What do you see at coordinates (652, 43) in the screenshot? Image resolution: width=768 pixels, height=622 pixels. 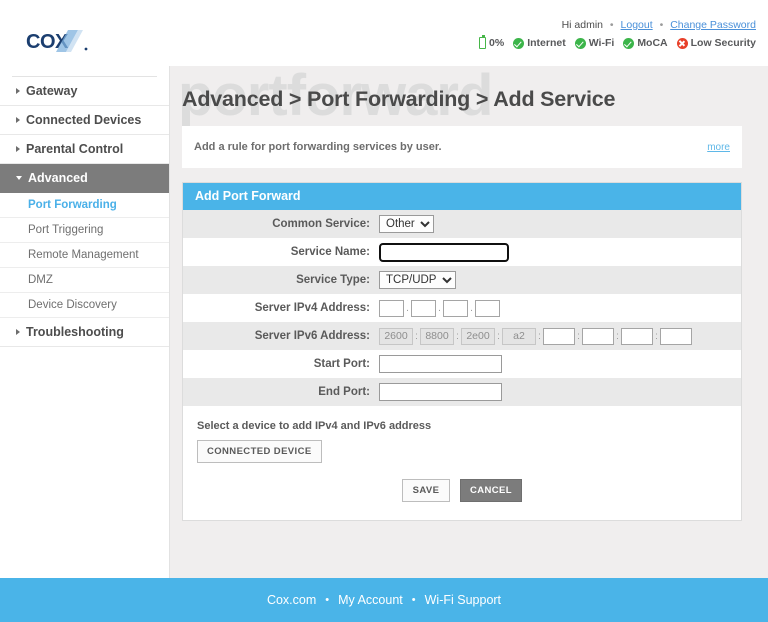 I see `status-label: MoCA` at bounding box center [652, 43].